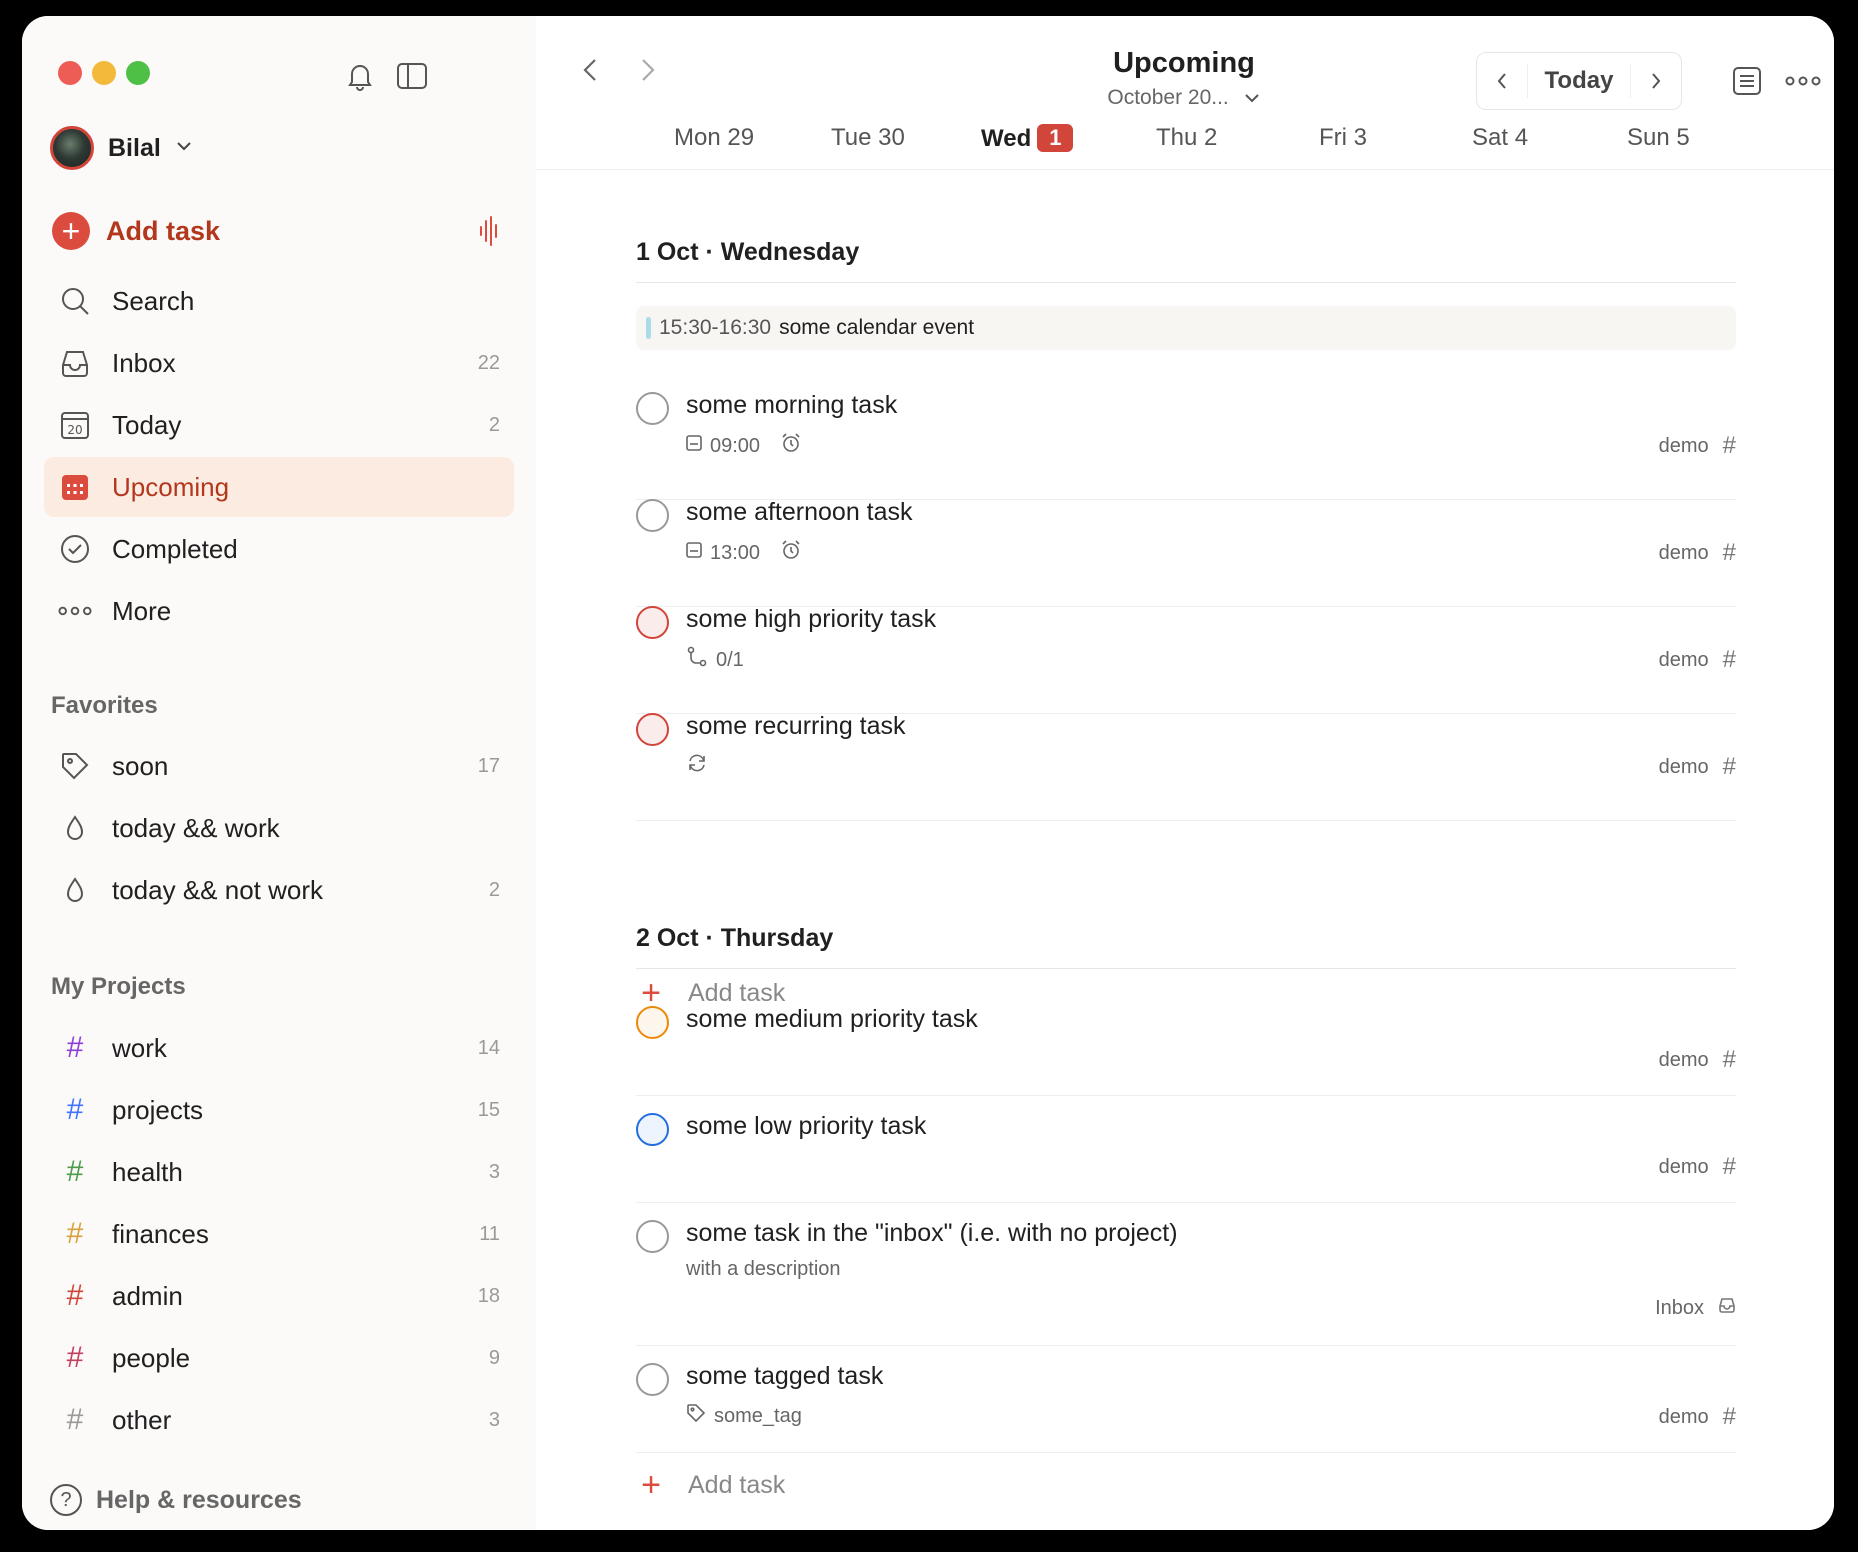 The height and width of the screenshot is (1552, 1858). I want to click on help-label: Help & resources, so click(199, 1499).